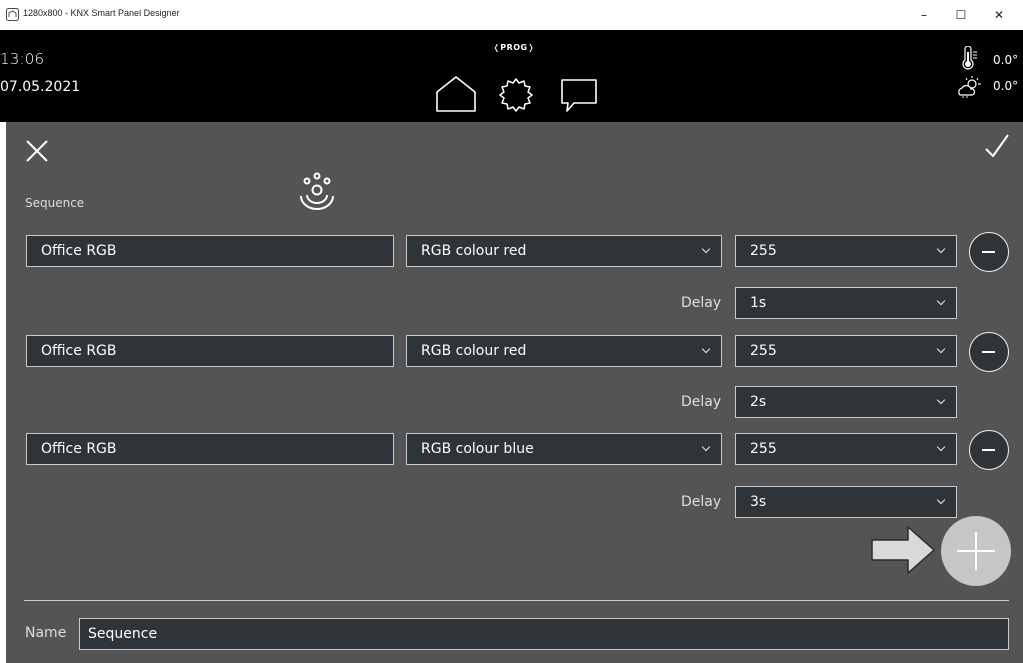 Image resolution: width=1023 pixels, height=663 pixels. Describe the element at coordinates (976, 551) in the screenshot. I see `add-step-button` at that location.